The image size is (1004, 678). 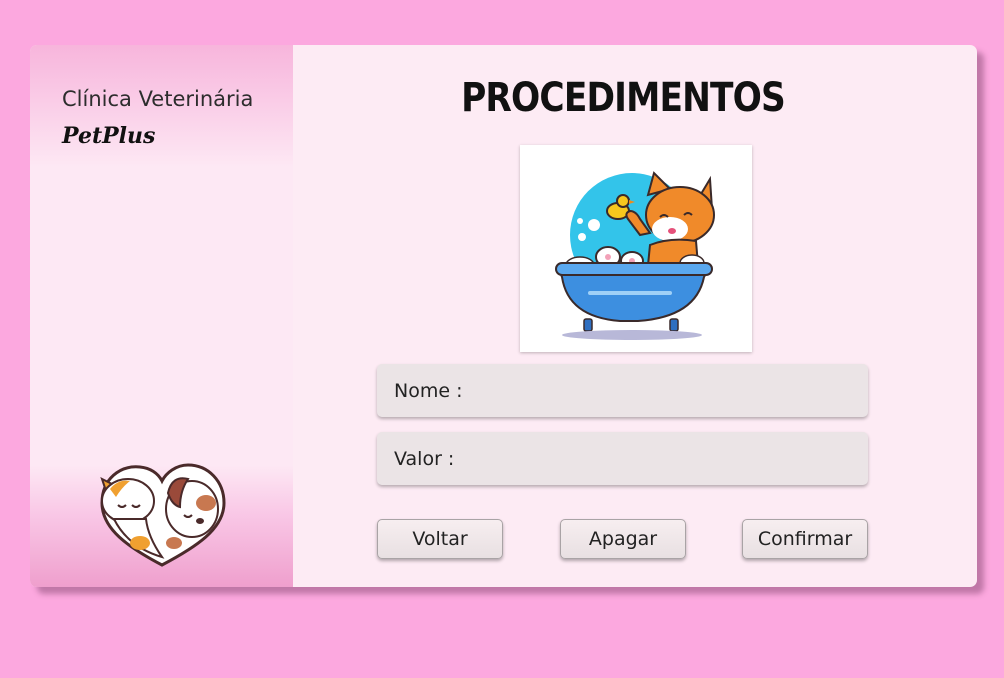 What do you see at coordinates (635, 255) in the screenshot?
I see `cat-in-bathtub-icon` at bounding box center [635, 255].